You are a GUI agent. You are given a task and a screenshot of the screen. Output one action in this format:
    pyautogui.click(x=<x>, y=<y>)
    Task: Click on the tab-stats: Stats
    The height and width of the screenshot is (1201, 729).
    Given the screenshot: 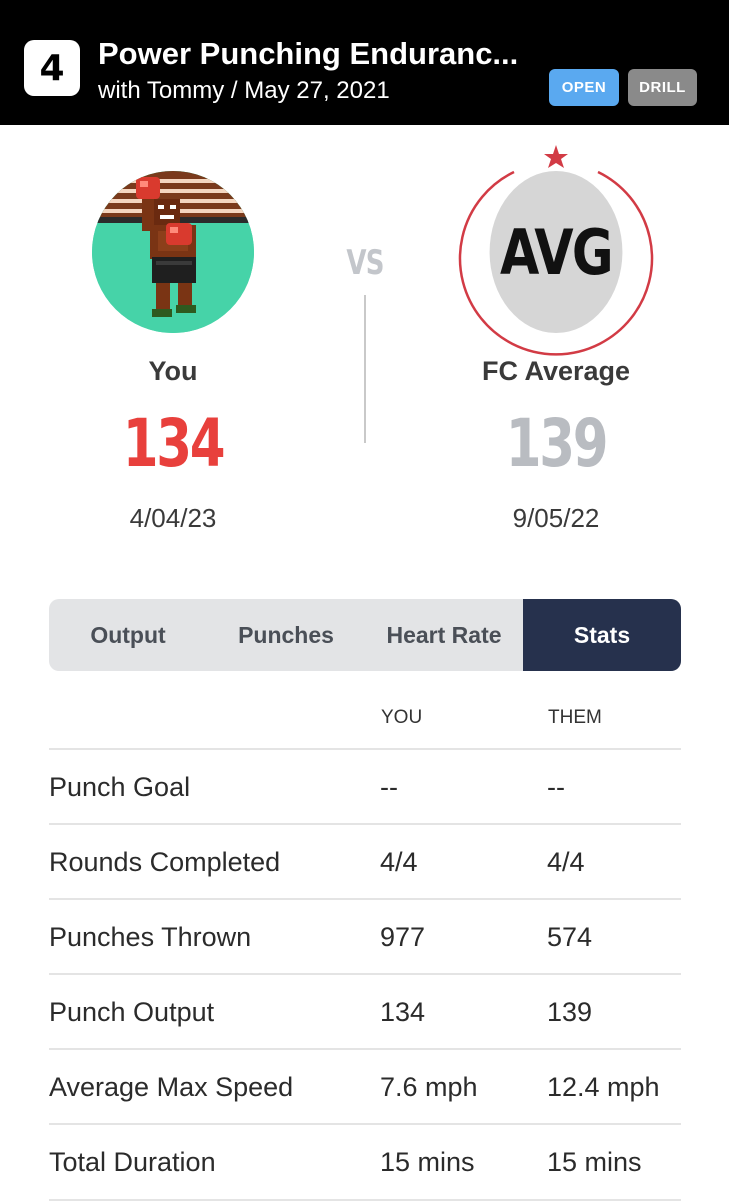 What is the action you would take?
    pyautogui.click(x=602, y=635)
    